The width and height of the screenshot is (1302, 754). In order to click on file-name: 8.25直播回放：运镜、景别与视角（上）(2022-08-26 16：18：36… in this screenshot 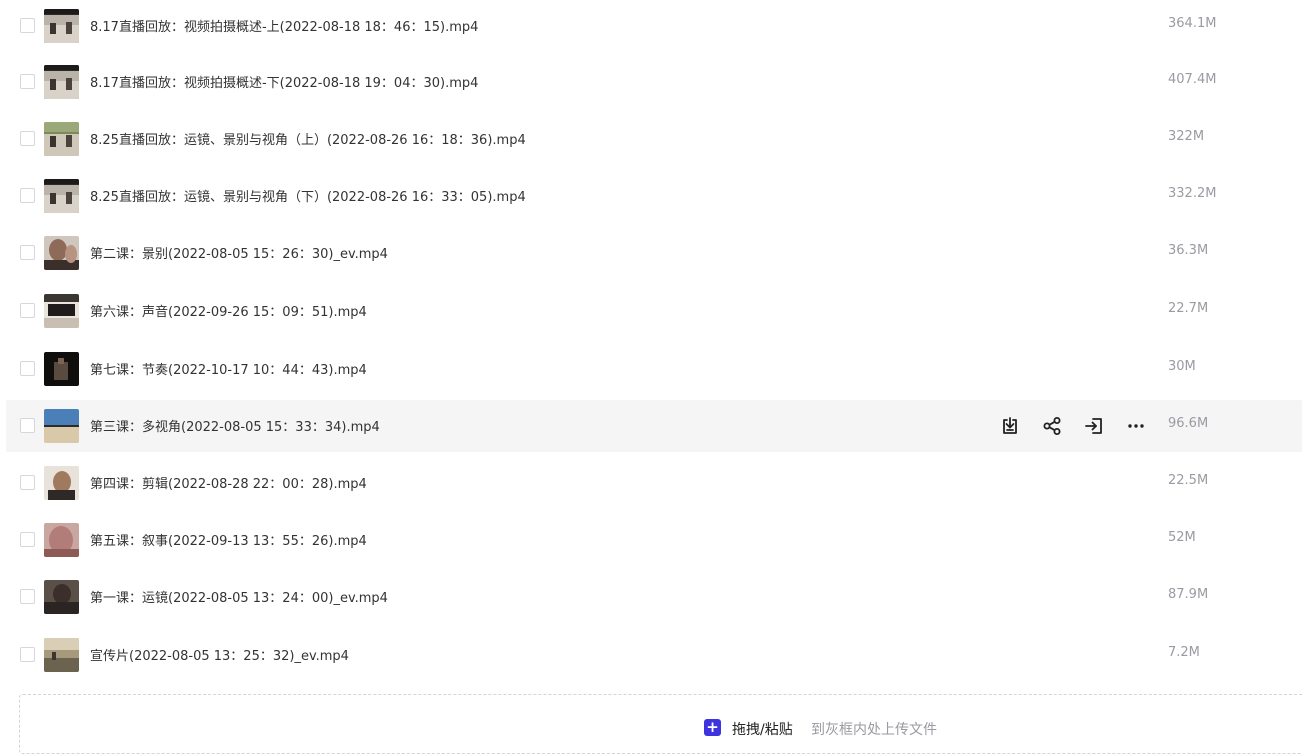, I will do `click(308, 138)`.